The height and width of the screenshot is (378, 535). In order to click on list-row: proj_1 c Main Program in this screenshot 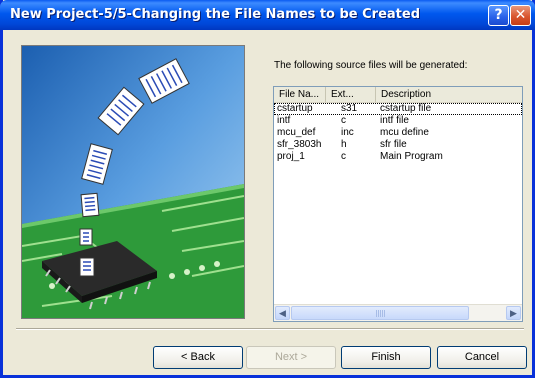, I will do `click(398, 157)`.